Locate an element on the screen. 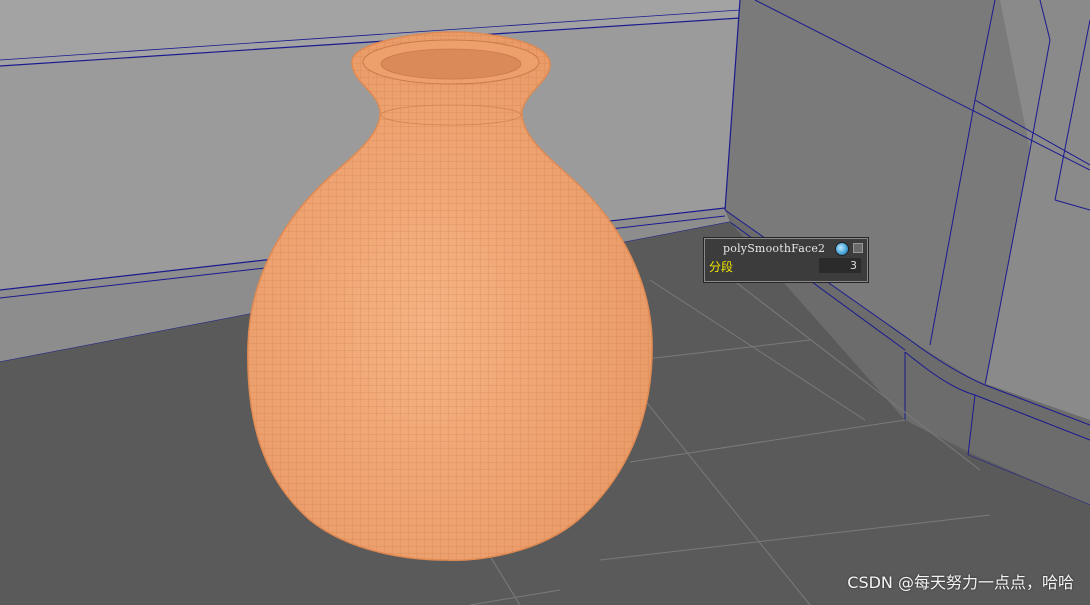 The image size is (1090, 605). watermark: CSDN @每天努力一点点，哈哈 is located at coordinates (960, 582).